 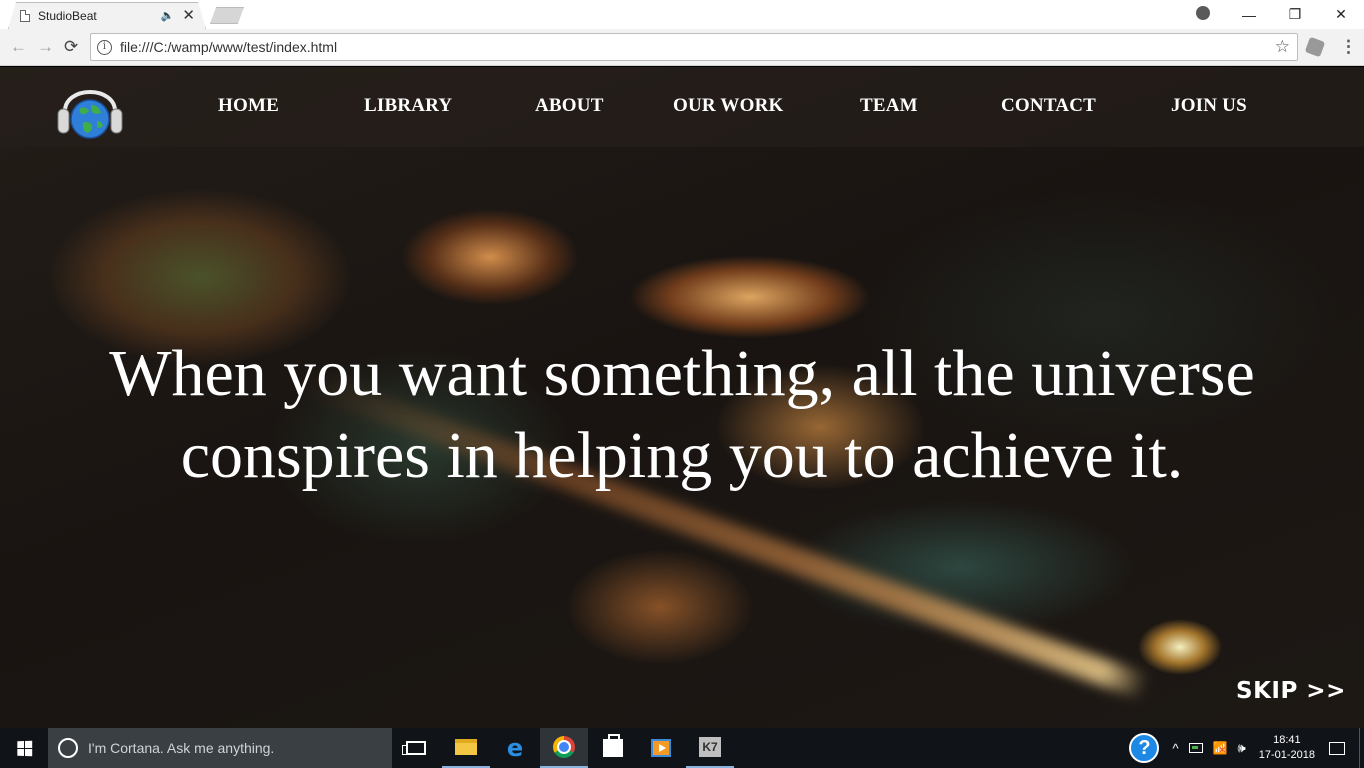 What do you see at coordinates (107, 15) in the screenshot?
I see `browser-tab: StudioBeat 🔈 ✕` at bounding box center [107, 15].